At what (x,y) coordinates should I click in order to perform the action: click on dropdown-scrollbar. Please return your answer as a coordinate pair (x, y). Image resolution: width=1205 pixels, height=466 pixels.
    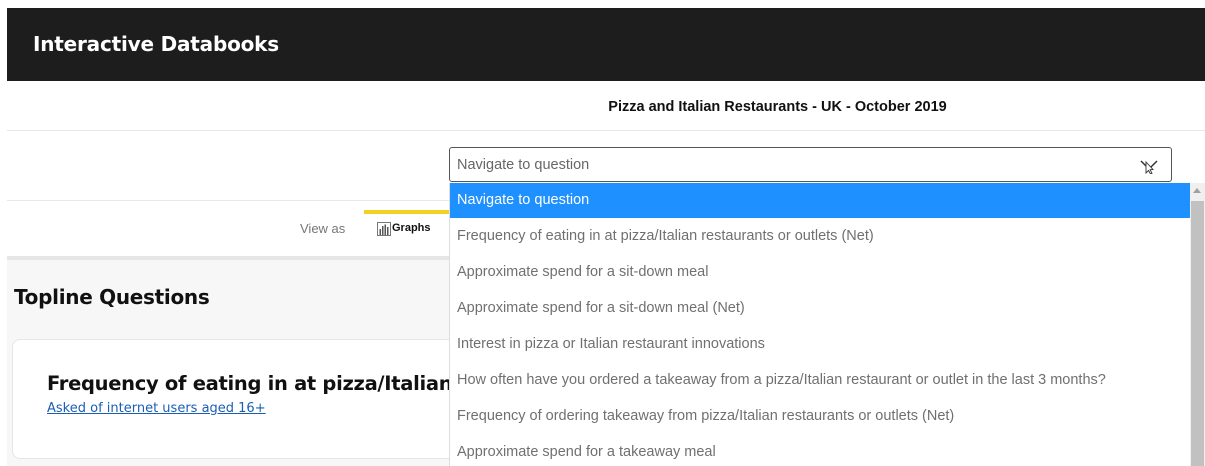
    Looking at the image, I should click on (1197, 324).